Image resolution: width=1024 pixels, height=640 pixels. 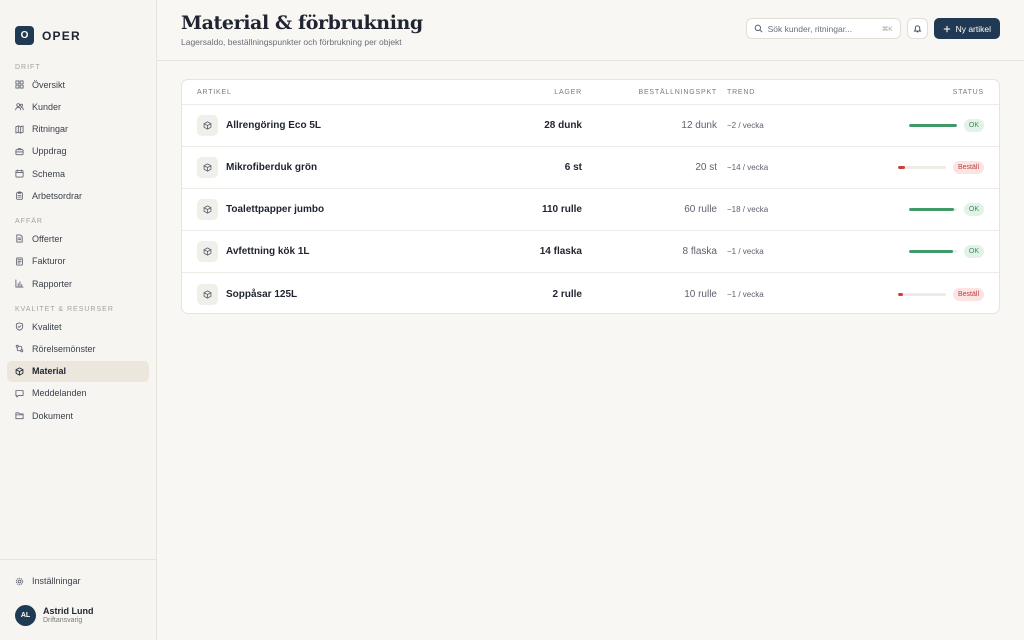 I want to click on col-artikel: ARTIKEL, so click(x=326, y=92).